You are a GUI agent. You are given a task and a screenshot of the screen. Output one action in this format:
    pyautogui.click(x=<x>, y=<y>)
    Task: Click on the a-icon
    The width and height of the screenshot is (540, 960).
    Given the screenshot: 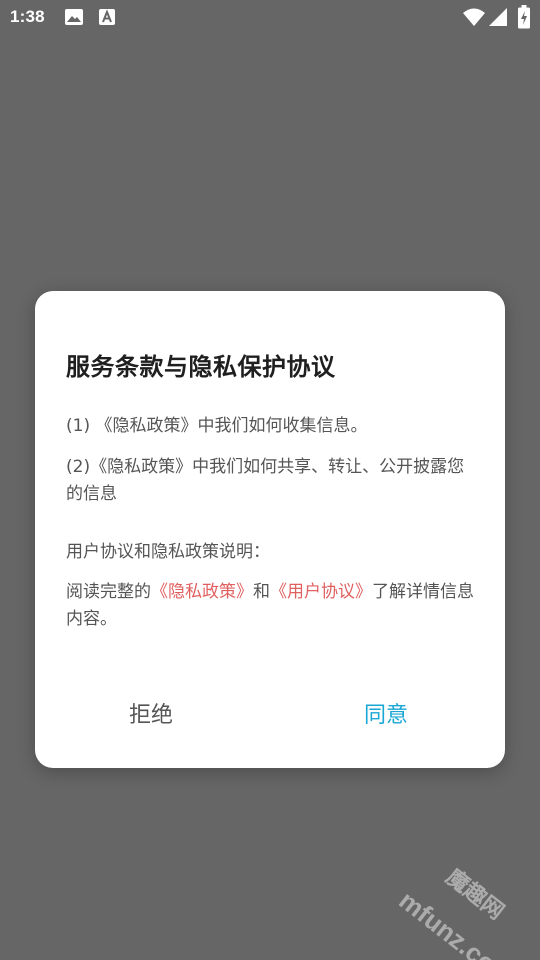 What is the action you would take?
    pyautogui.click(x=107, y=19)
    